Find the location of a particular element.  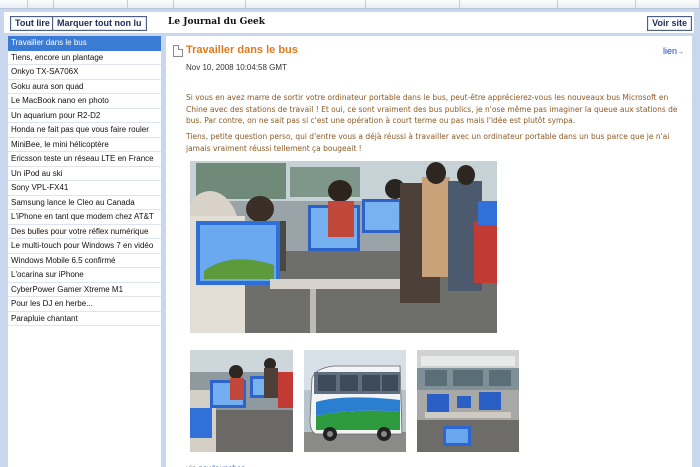

list-item: L'ocarina sur iPhone is located at coordinates (84, 275).